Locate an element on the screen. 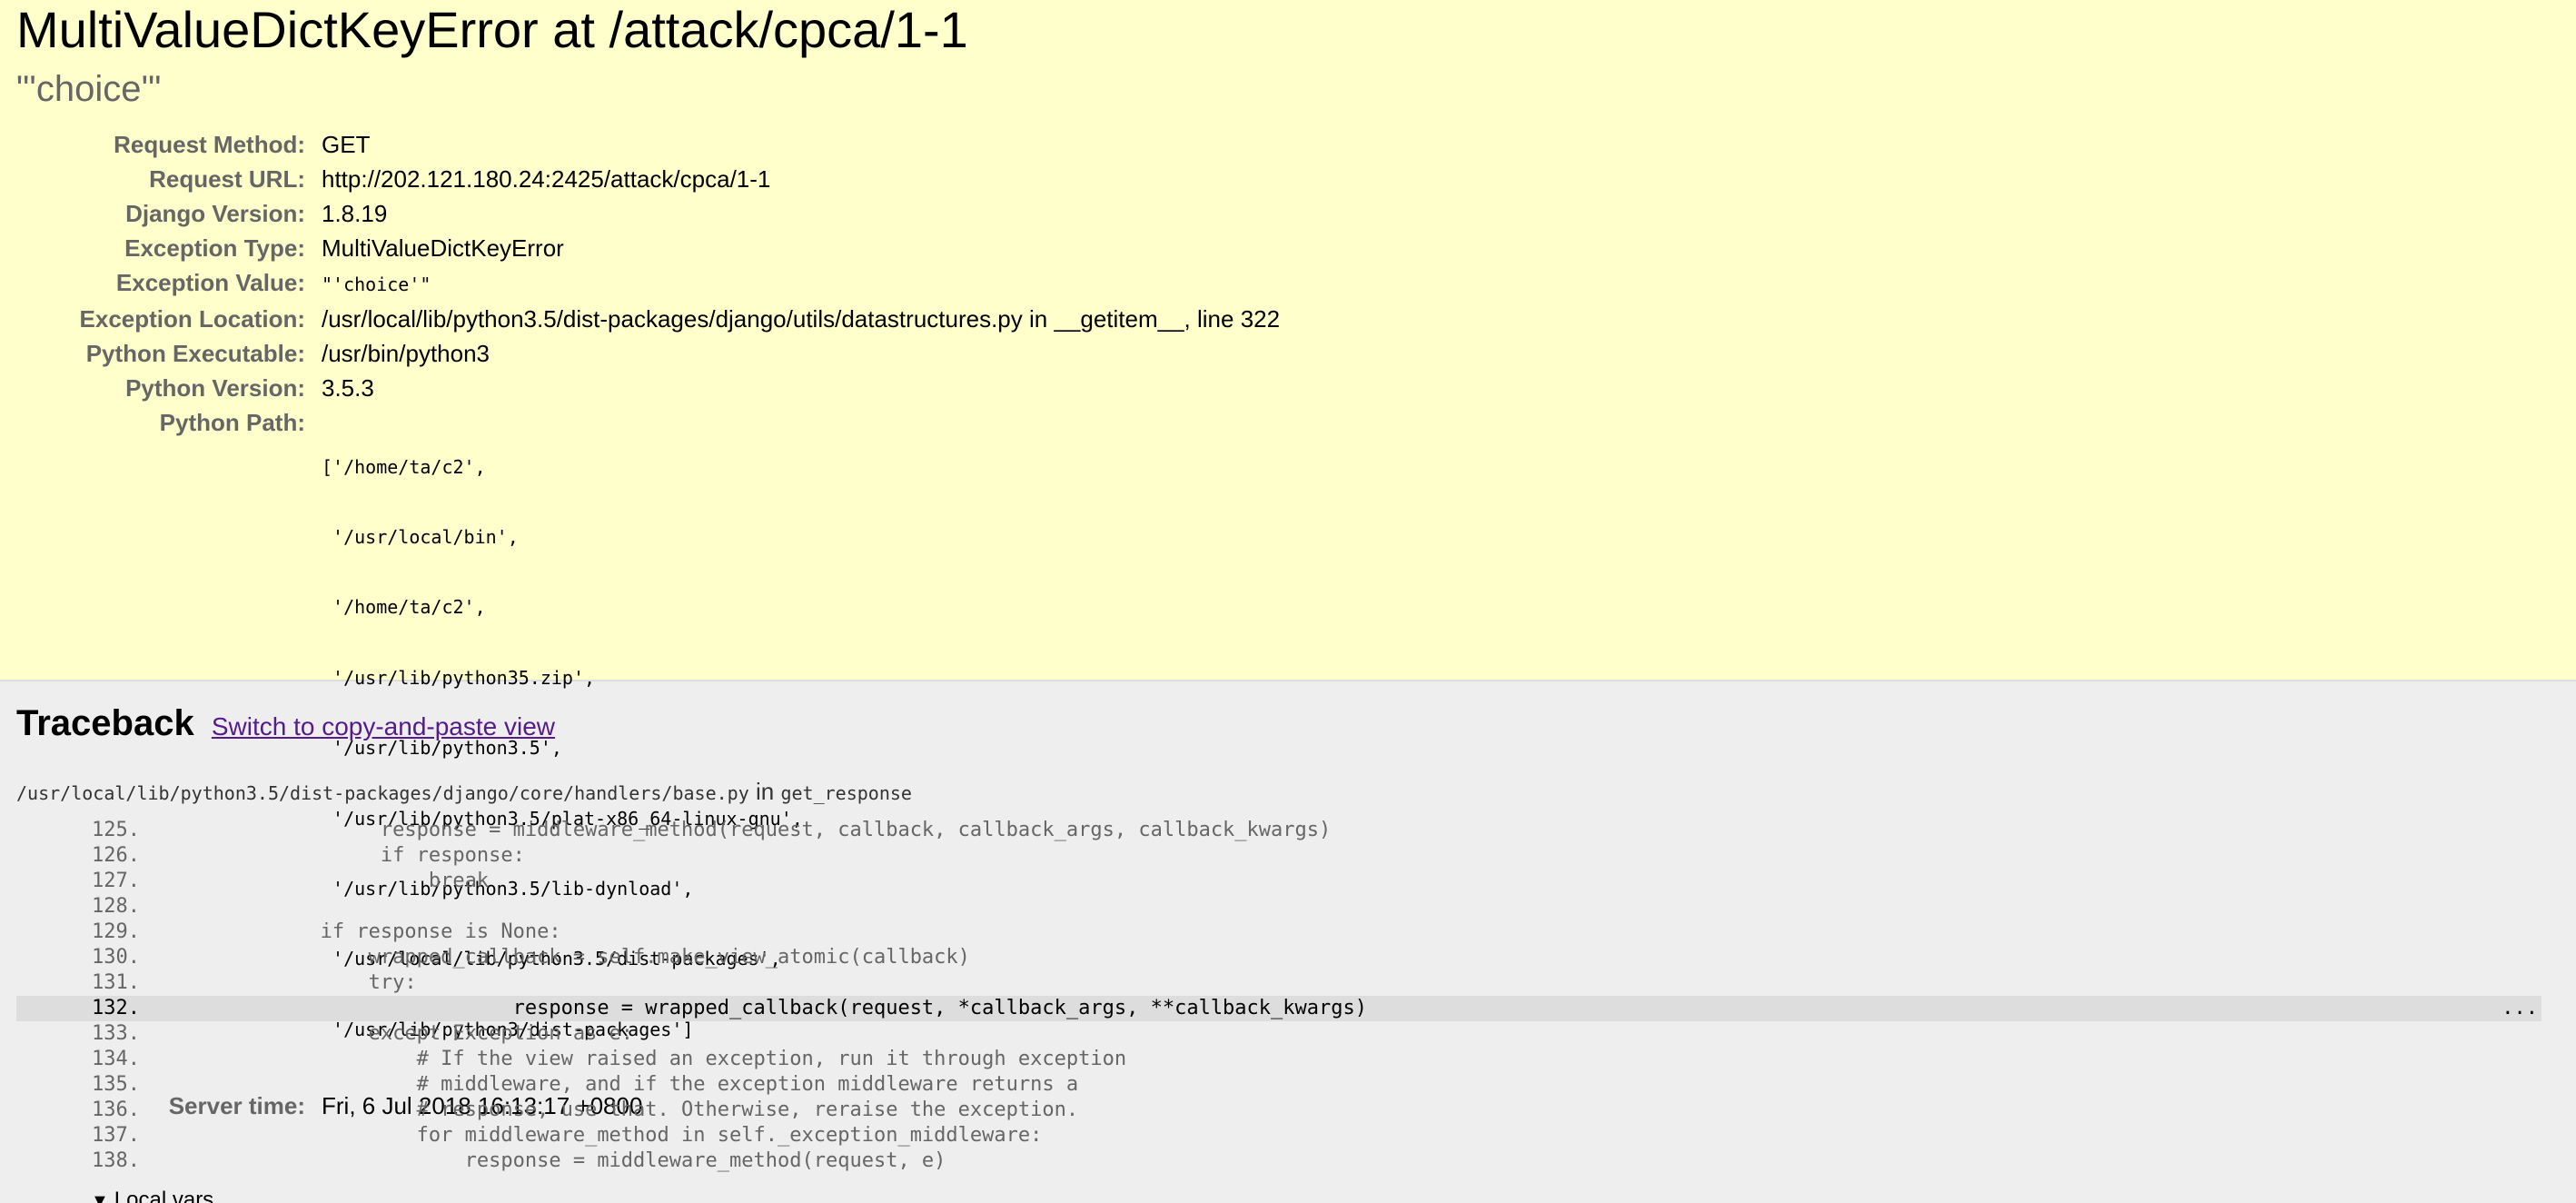 The width and height of the screenshot is (2576, 1203). code-line: 126. if response: is located at coordinates (1278, 856).